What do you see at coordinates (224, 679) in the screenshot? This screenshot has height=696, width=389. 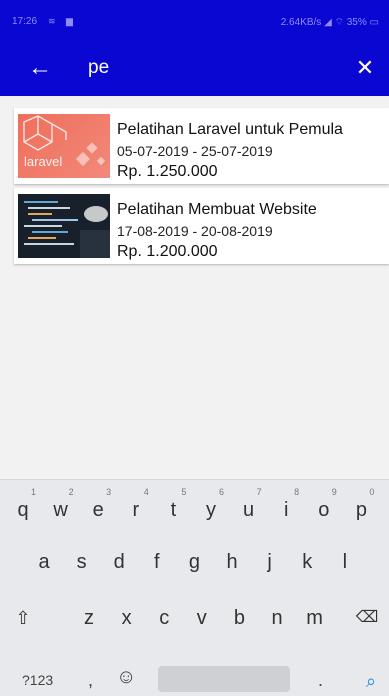 I see `space-bar` at bounding box center [224, 679].